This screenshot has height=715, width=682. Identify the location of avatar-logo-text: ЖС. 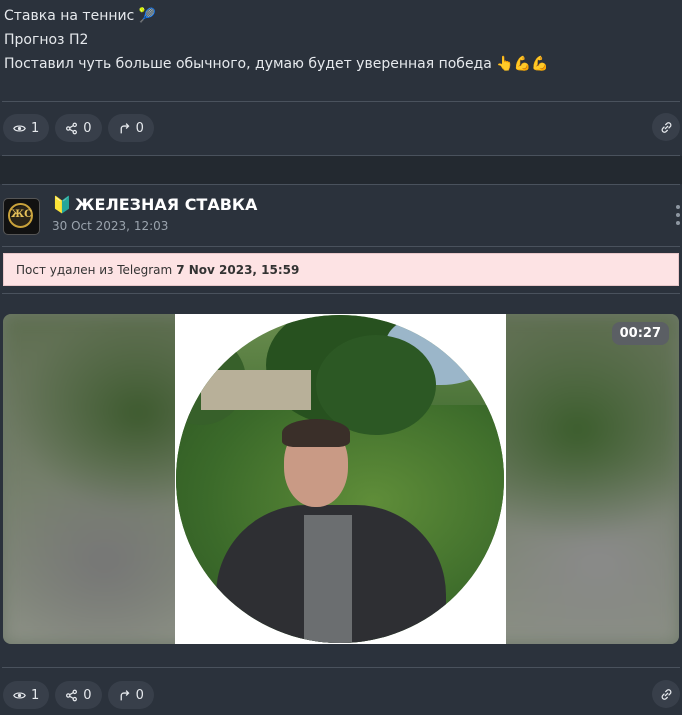
(21, 214).